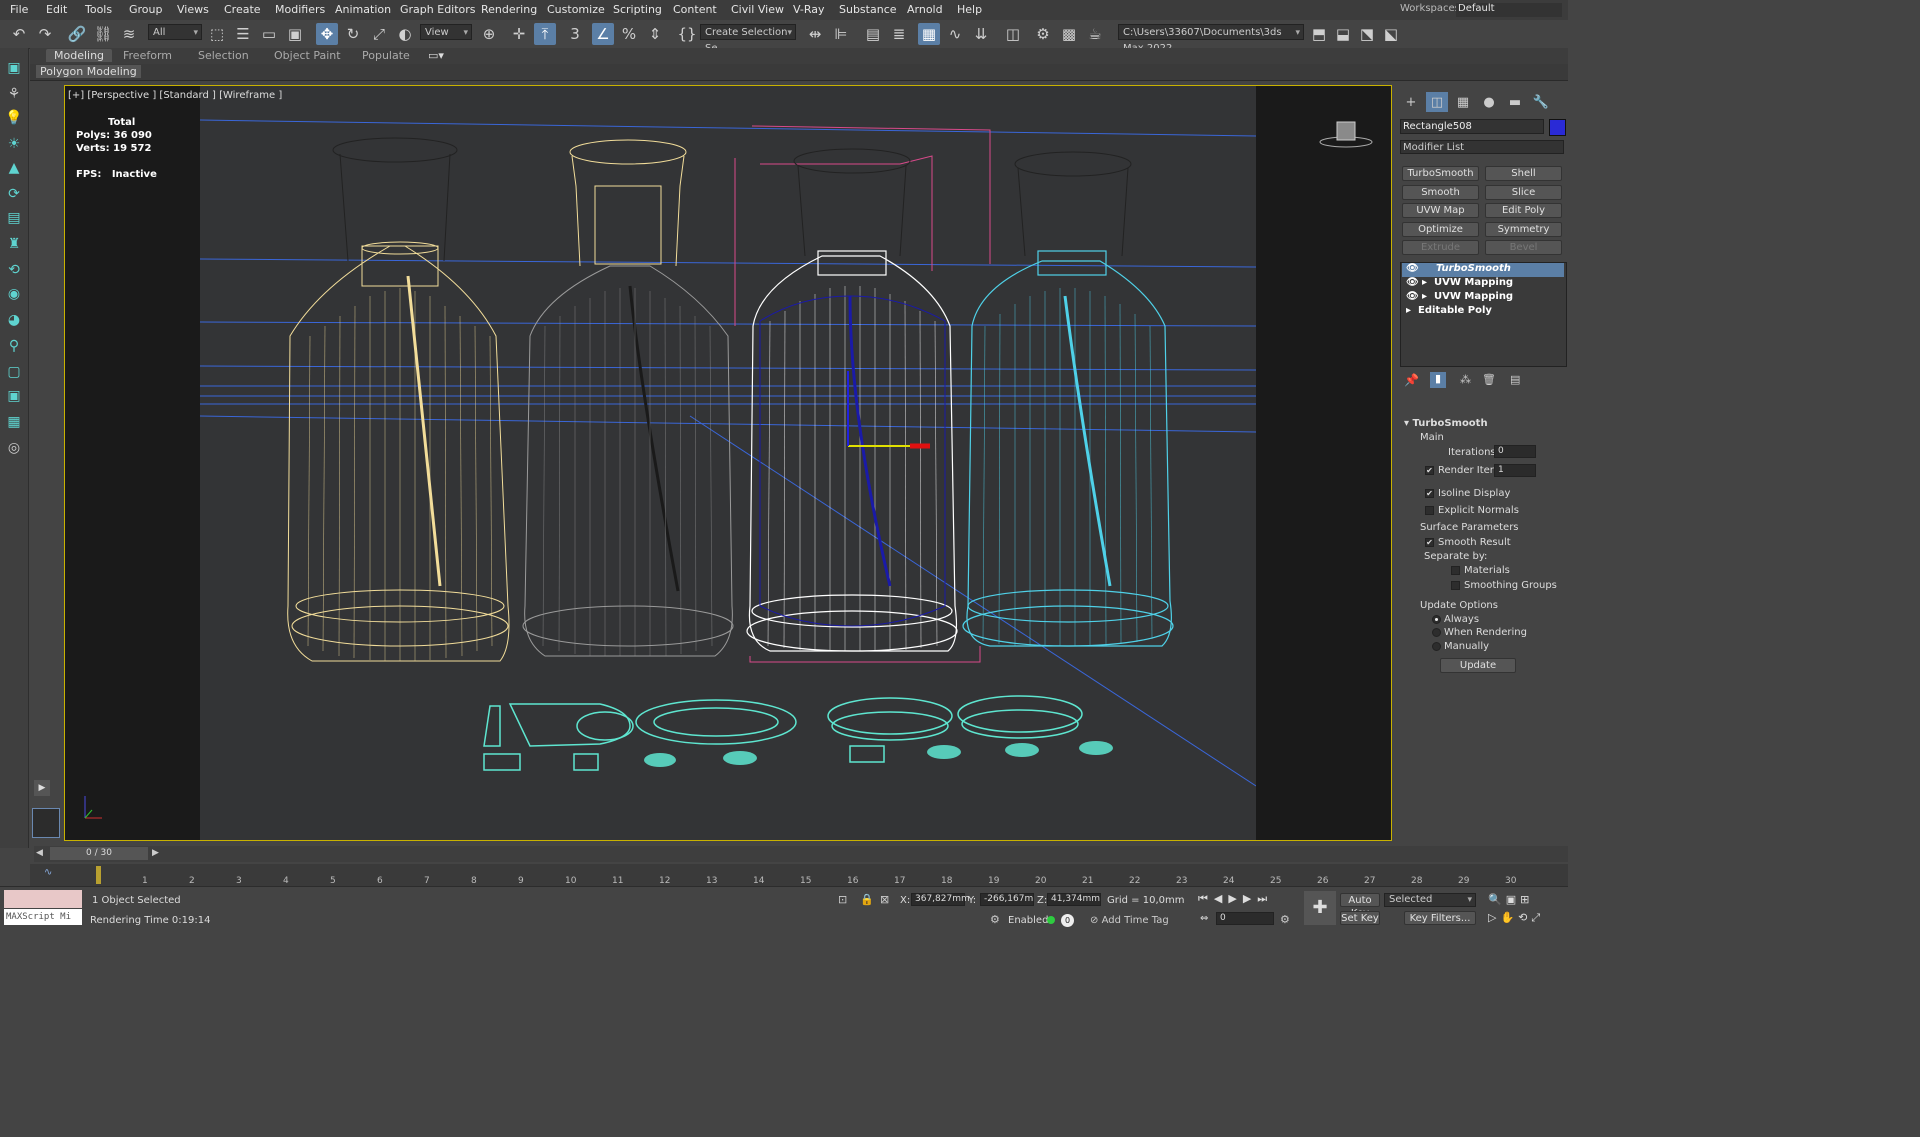  Describe the element at coordinates (1411, 102) in the screenshot. I see `create-tab-icon: +` at that location.